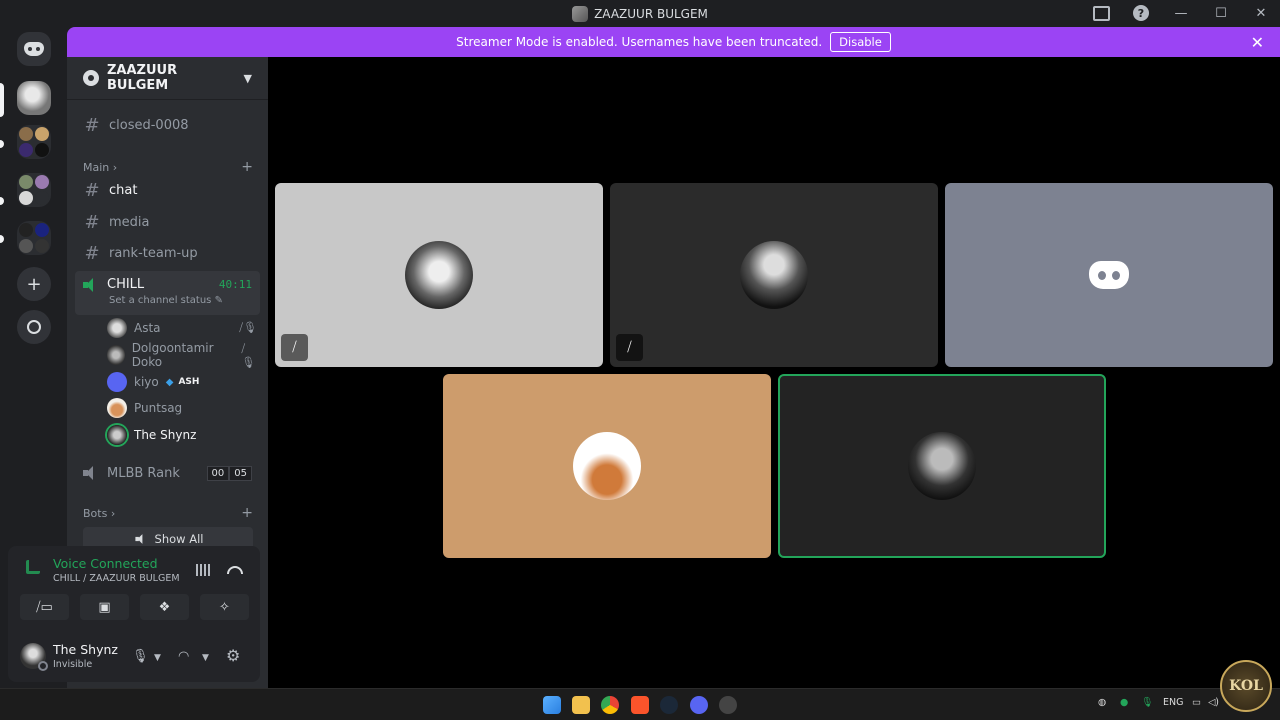 This screenshot has width=1280, height=720. Describe the element at coordinates (183, 656) in the screenshot. I see `headphones-icon: ◠` at that location.